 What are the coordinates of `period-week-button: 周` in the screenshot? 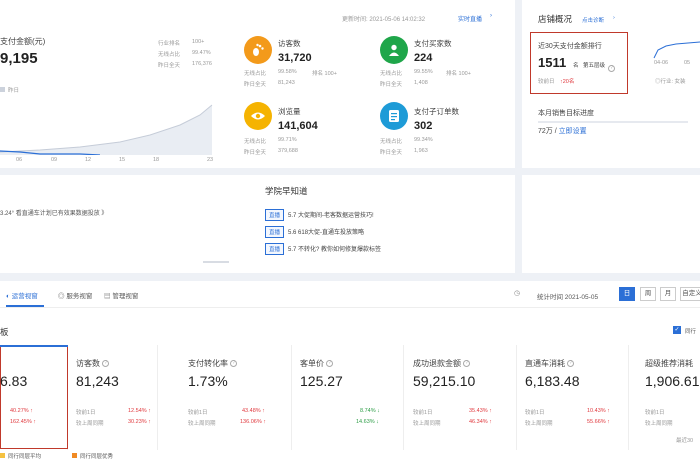 It's located at (648, 294).